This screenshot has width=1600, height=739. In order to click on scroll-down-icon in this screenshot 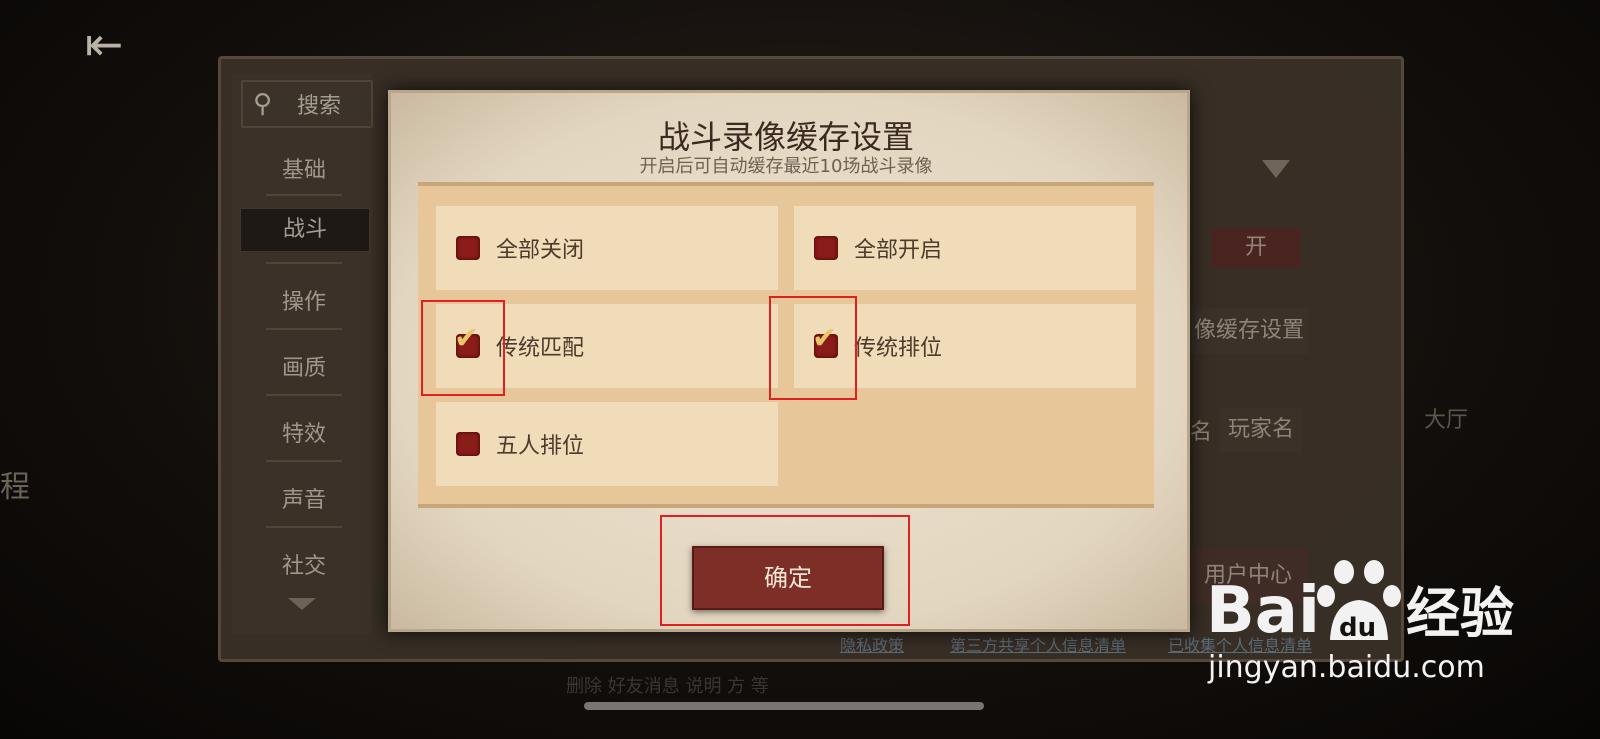, I will do `click(302, 604)`.